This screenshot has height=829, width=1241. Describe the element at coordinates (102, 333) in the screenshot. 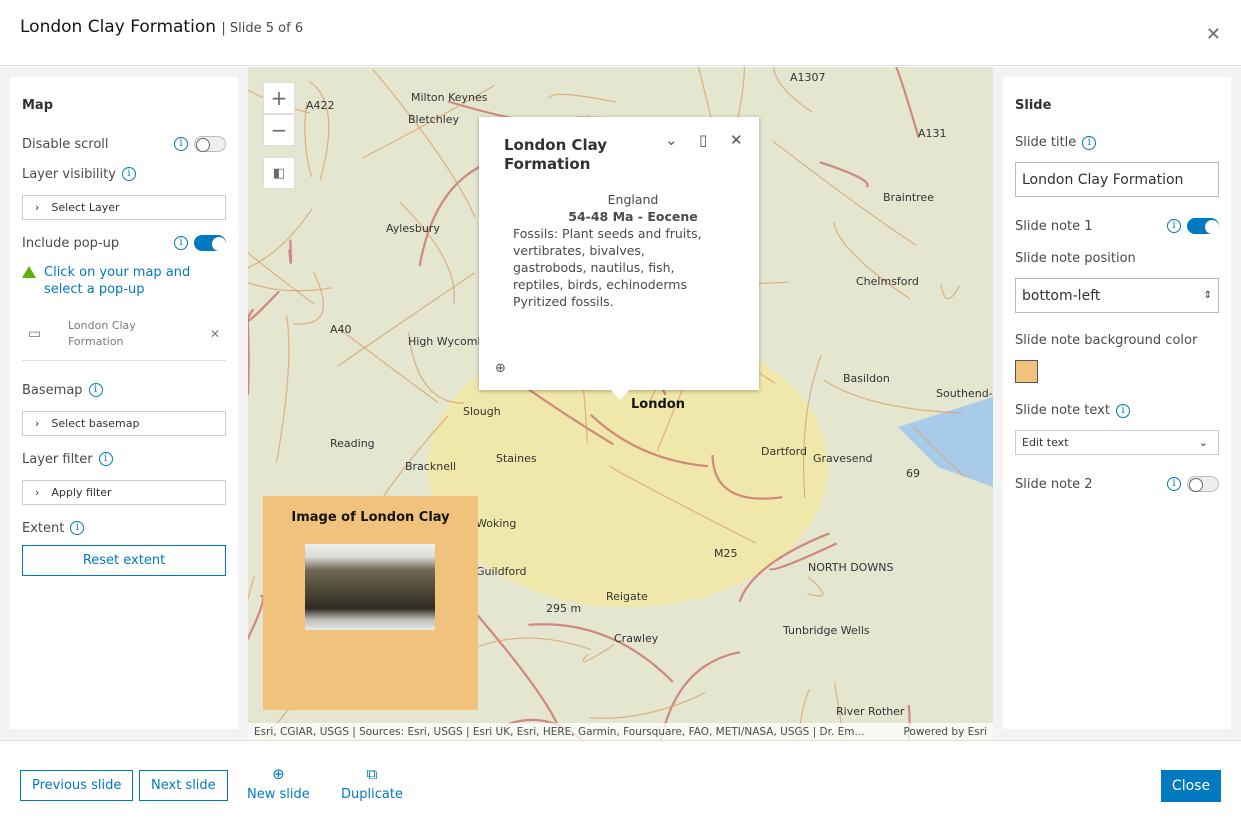

I see `popup-item-label: London Clay Formation` at that location.